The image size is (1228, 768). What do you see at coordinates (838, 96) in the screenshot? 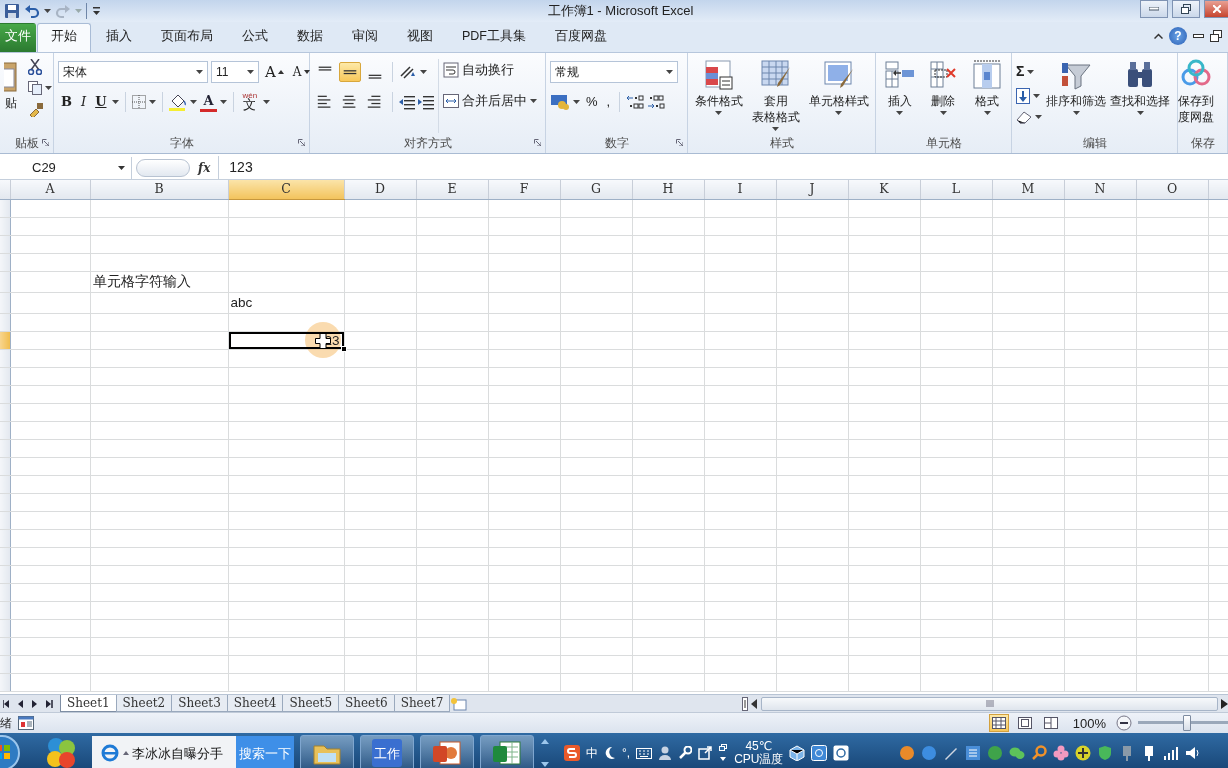
I see `cell-styles-button: 单元格样式` at bounding box center [838, 96].